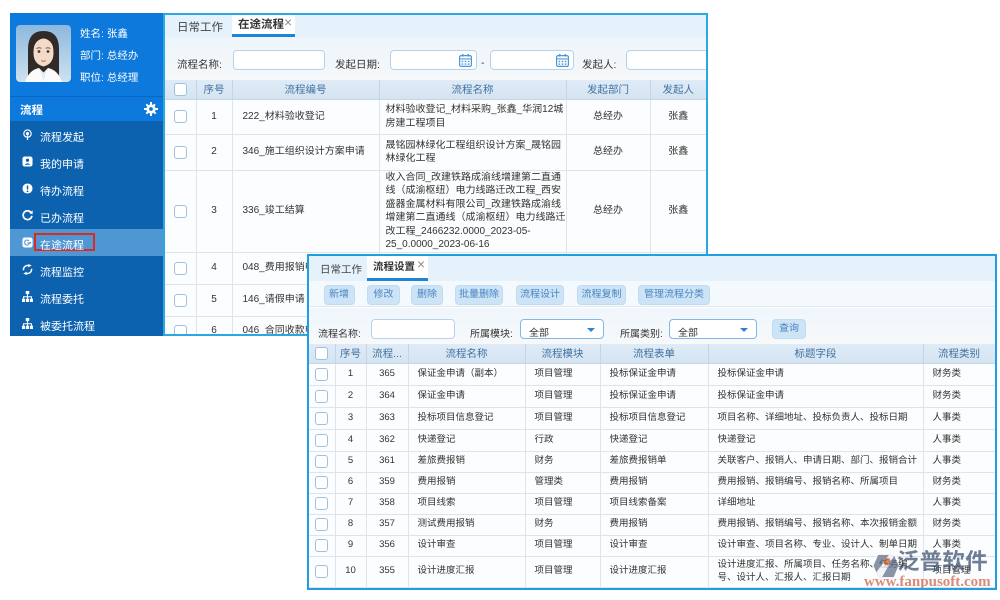  I want to click on svg-text: G, so click(27, 242).